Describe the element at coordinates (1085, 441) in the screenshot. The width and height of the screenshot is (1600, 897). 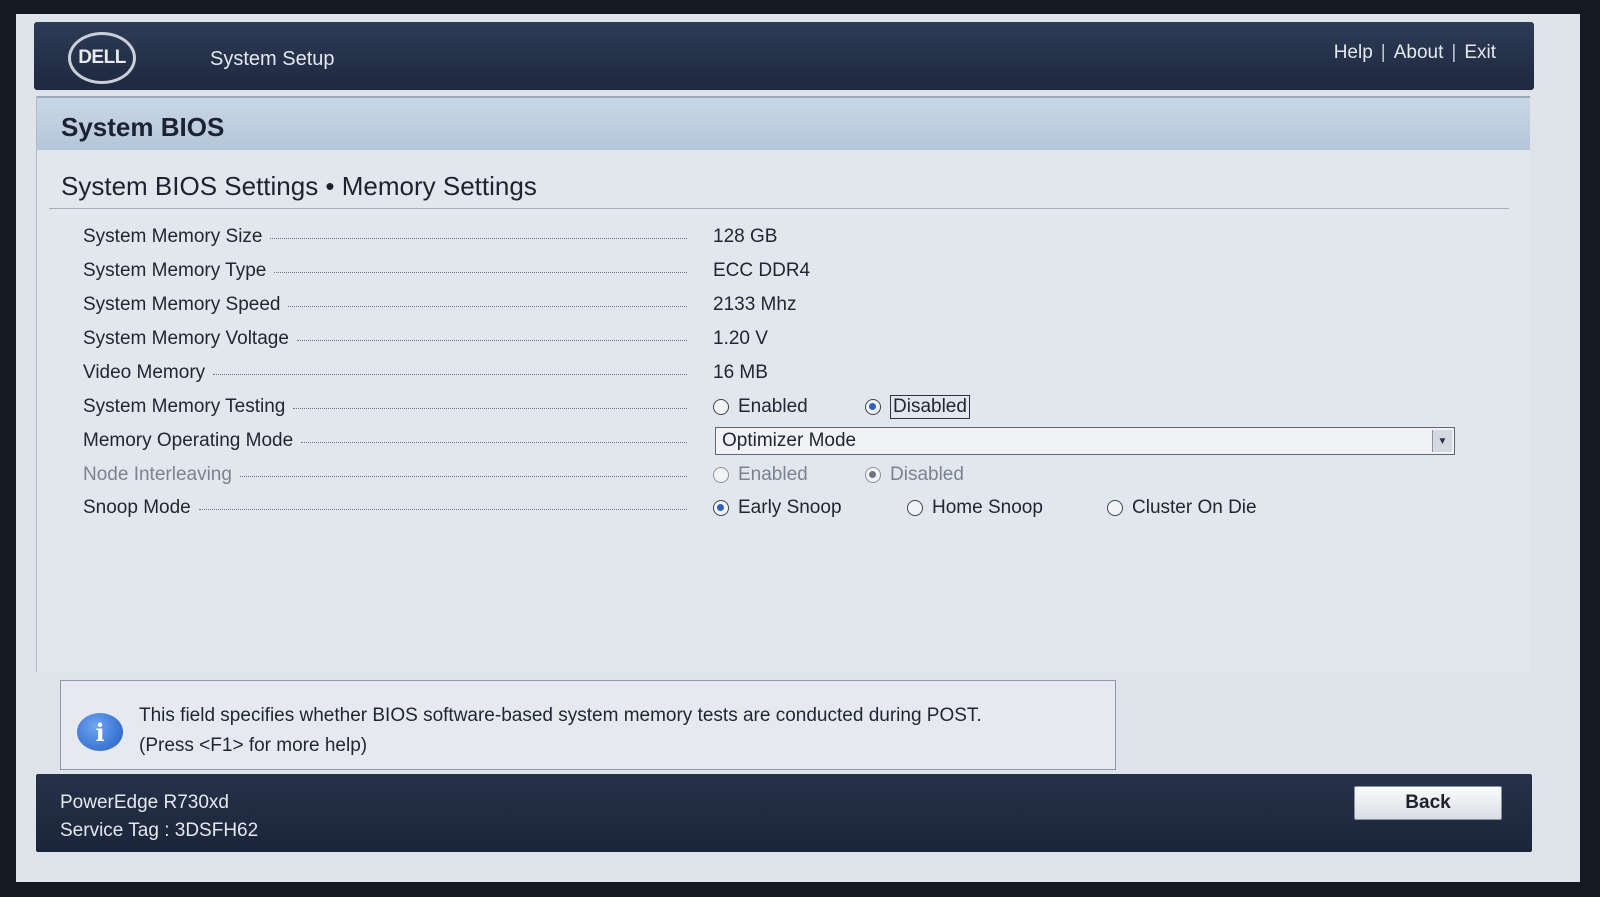
I see `operating-mode-dropdown: Optimizer Mode ▼` at that location.